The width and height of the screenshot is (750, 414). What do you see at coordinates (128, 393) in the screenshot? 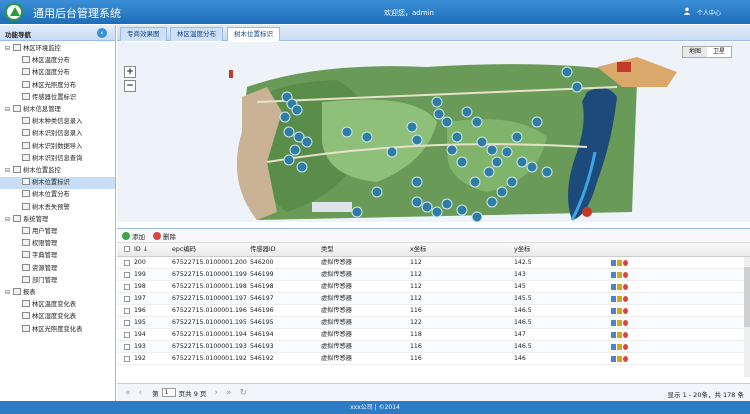
I see `first-page-button: «` at bounding box center [128, 393].